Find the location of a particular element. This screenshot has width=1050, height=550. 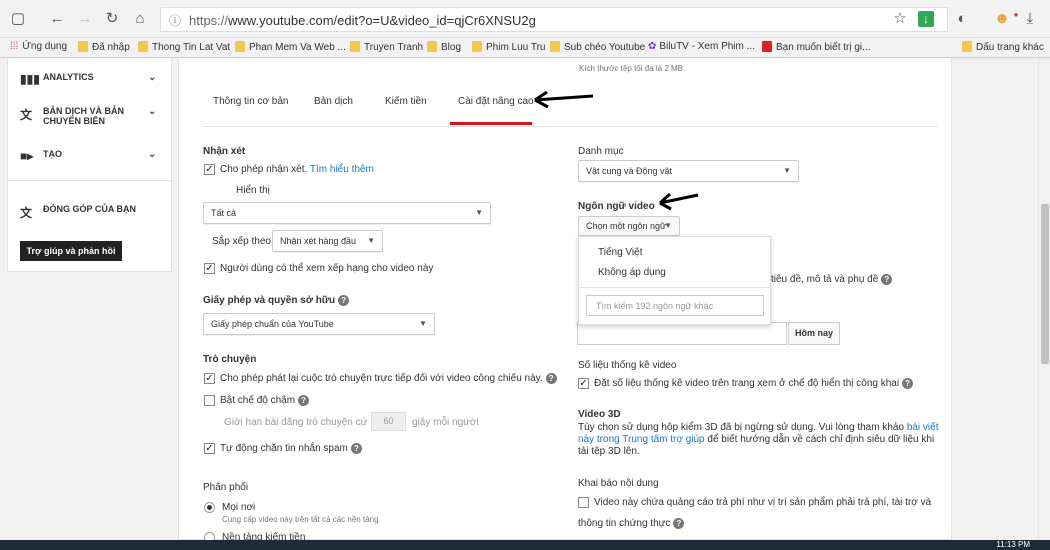

chat-limit-suffix: giây mỗi người is located at coordinates (445, 422).